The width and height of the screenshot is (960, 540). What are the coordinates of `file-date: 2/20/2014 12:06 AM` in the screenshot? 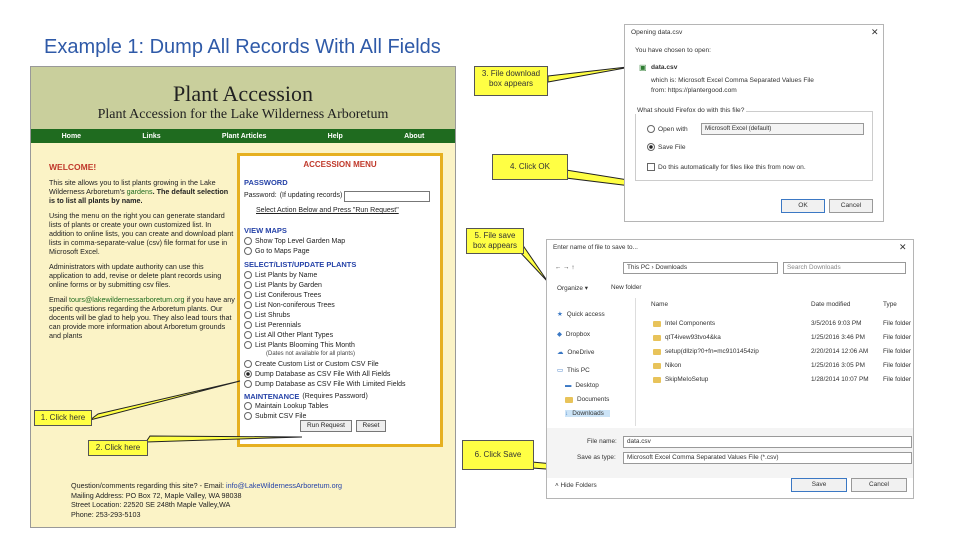 It's located at (840, 351).